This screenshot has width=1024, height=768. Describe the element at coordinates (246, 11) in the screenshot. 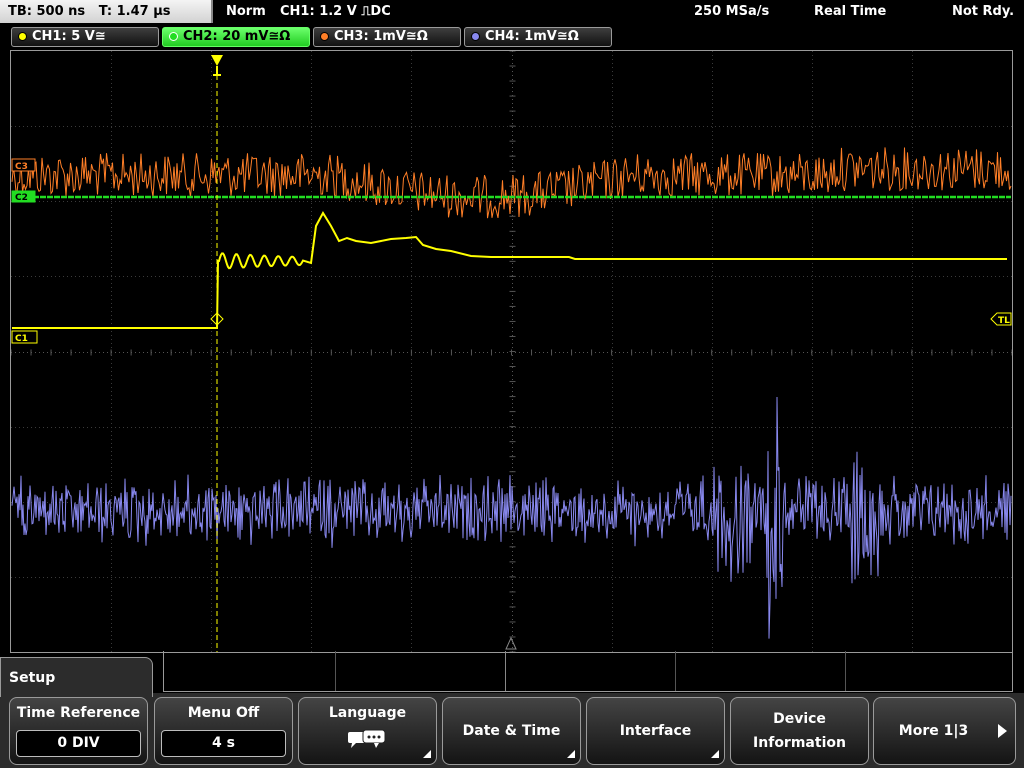

I see `trigger-mode: Norm` at that location.